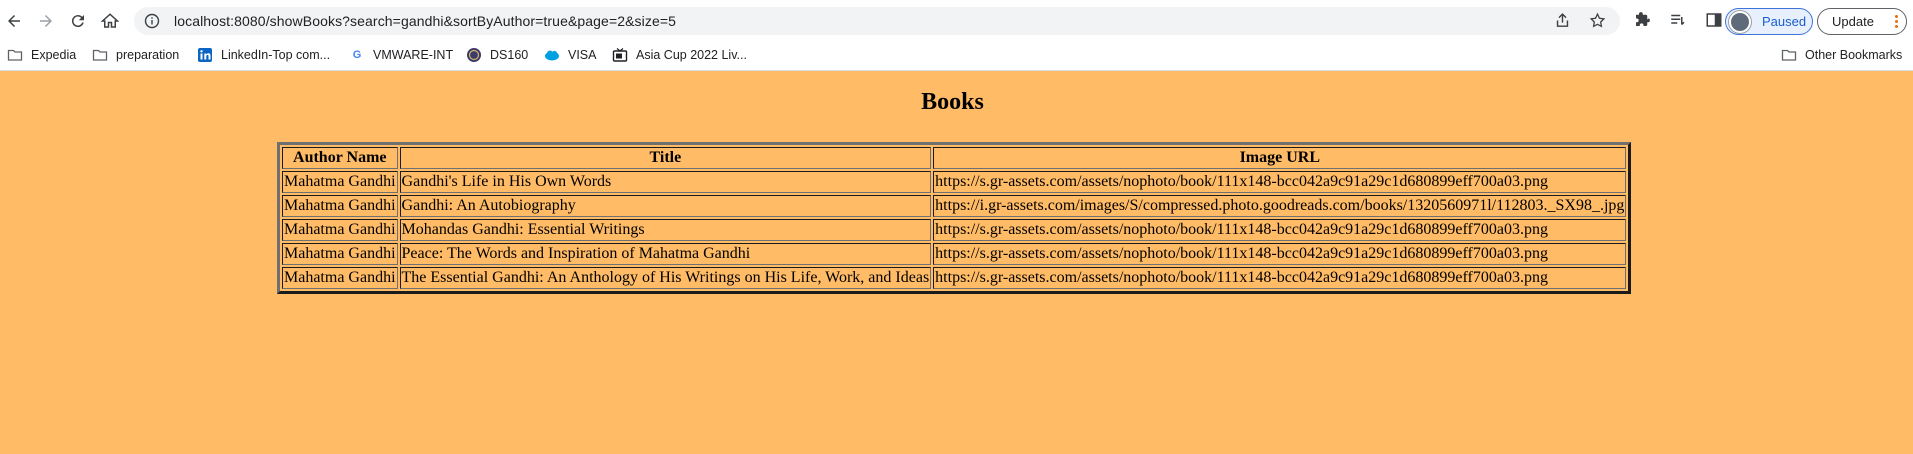 The height and width of the screenshot is (454, 1913). Describe the element at coordinates (152, 21) in the screenshot. I see `site-info-icon` at that location.